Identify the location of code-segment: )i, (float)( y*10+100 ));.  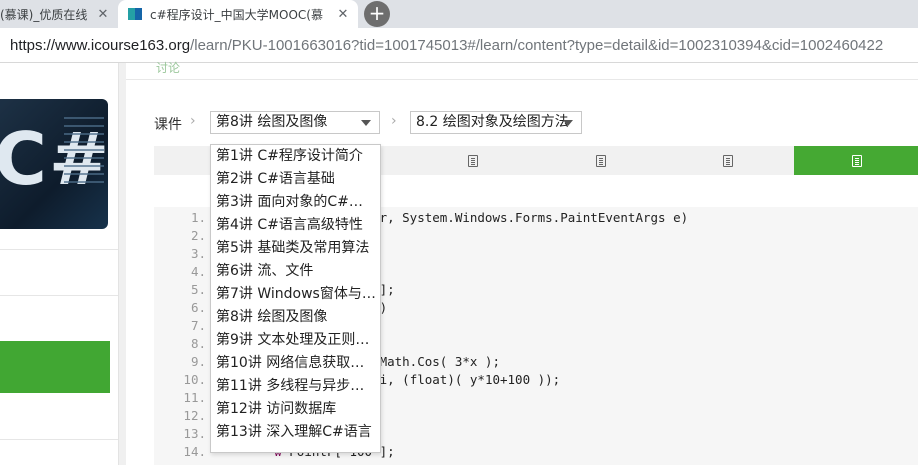
(466, 379).